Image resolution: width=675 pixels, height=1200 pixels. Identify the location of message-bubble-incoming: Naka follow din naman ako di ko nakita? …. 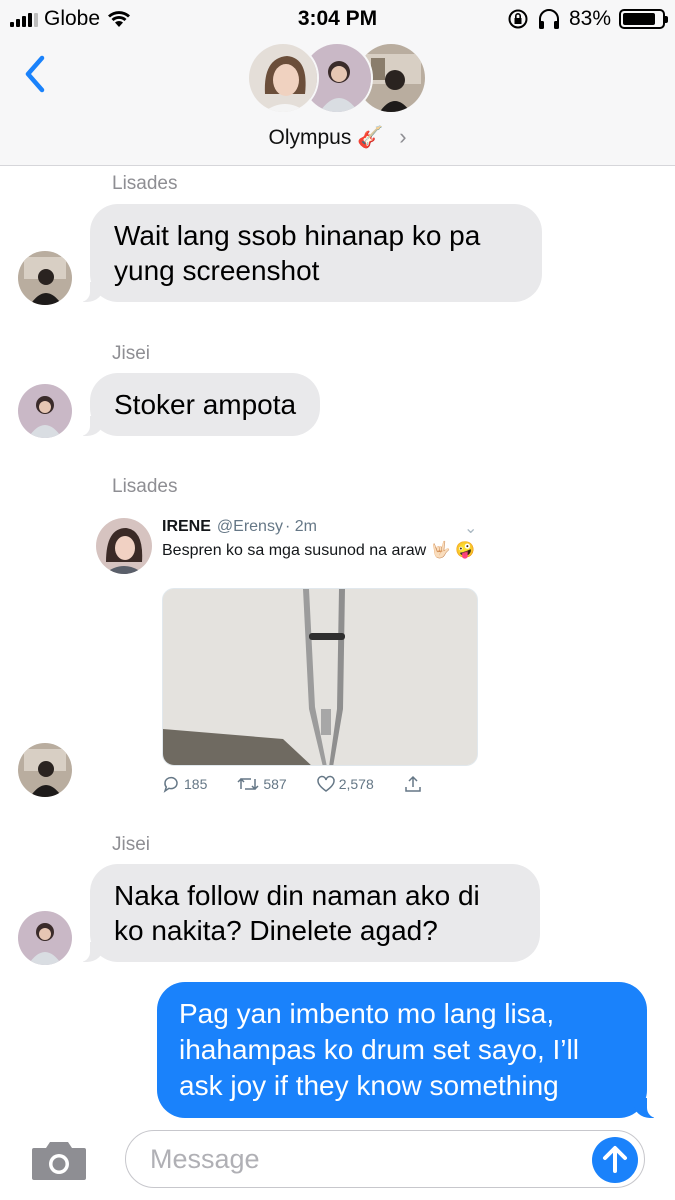
(309, 913).